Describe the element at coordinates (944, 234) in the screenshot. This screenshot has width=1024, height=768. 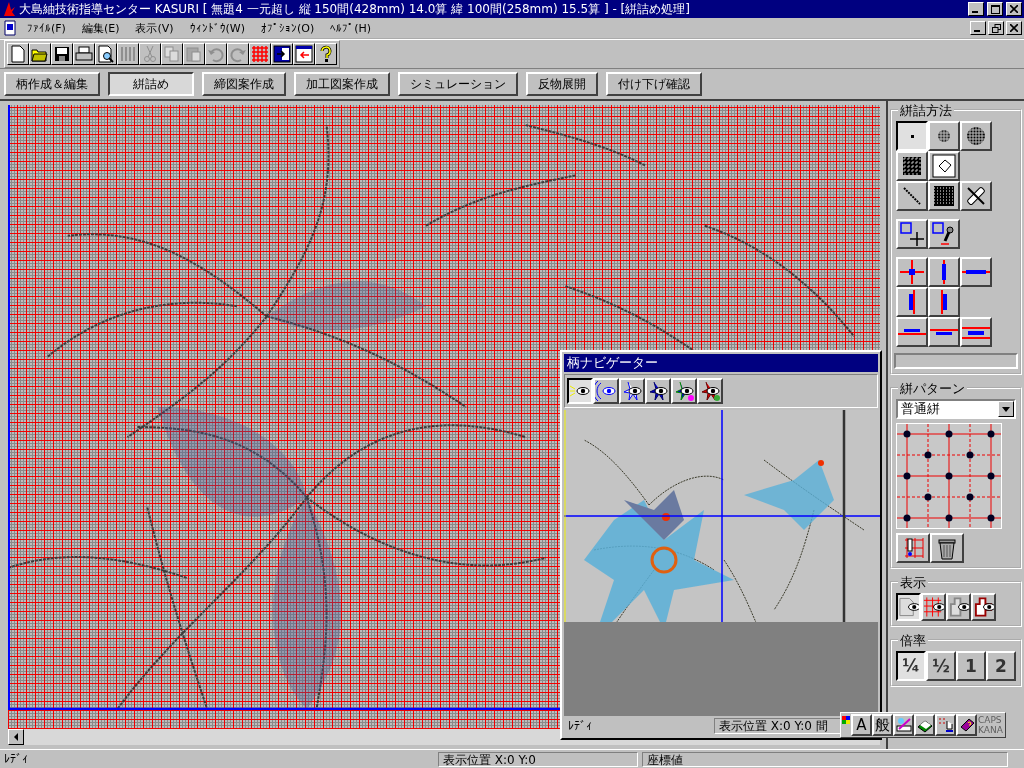
I see `frame-stamp-icon` at that location.